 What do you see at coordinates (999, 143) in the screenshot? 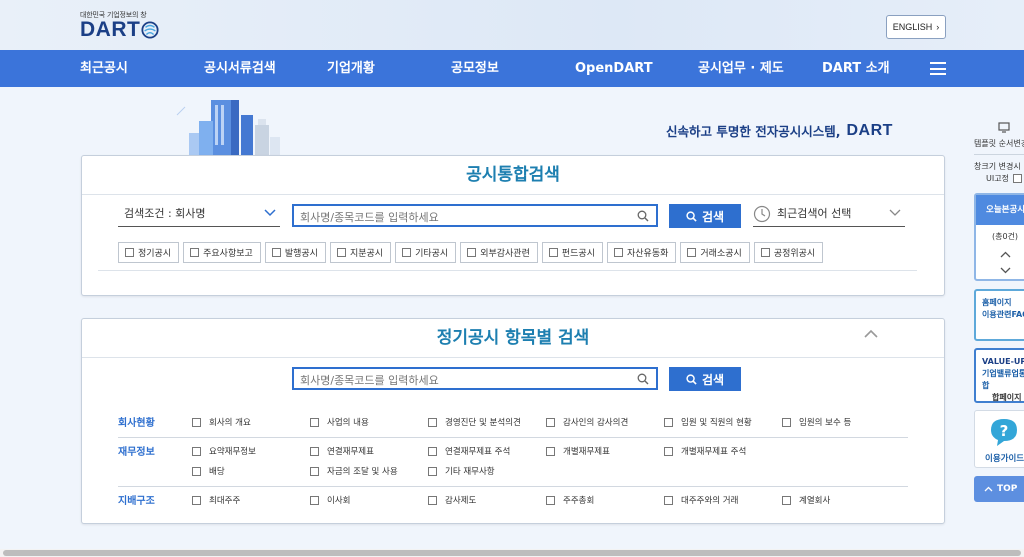
I see `template-order-label: 템플릿 순서변경` at bounding box center [999, 143].